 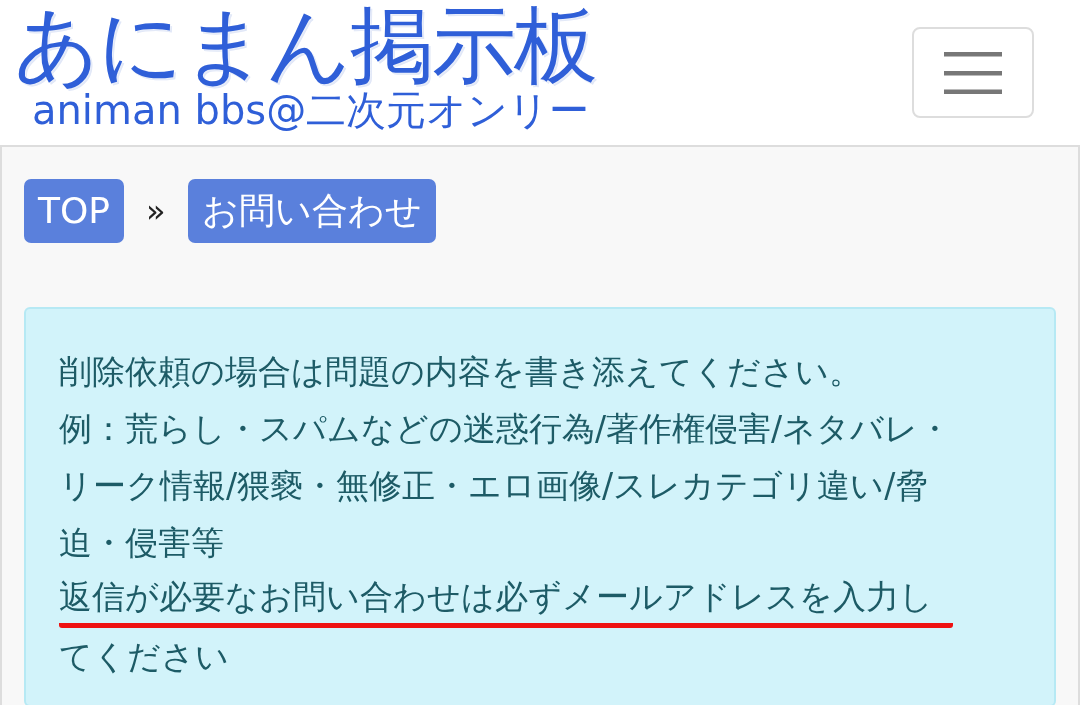 I want to click on notice-text: 迫・侵害等, so click(x=141, y=543).